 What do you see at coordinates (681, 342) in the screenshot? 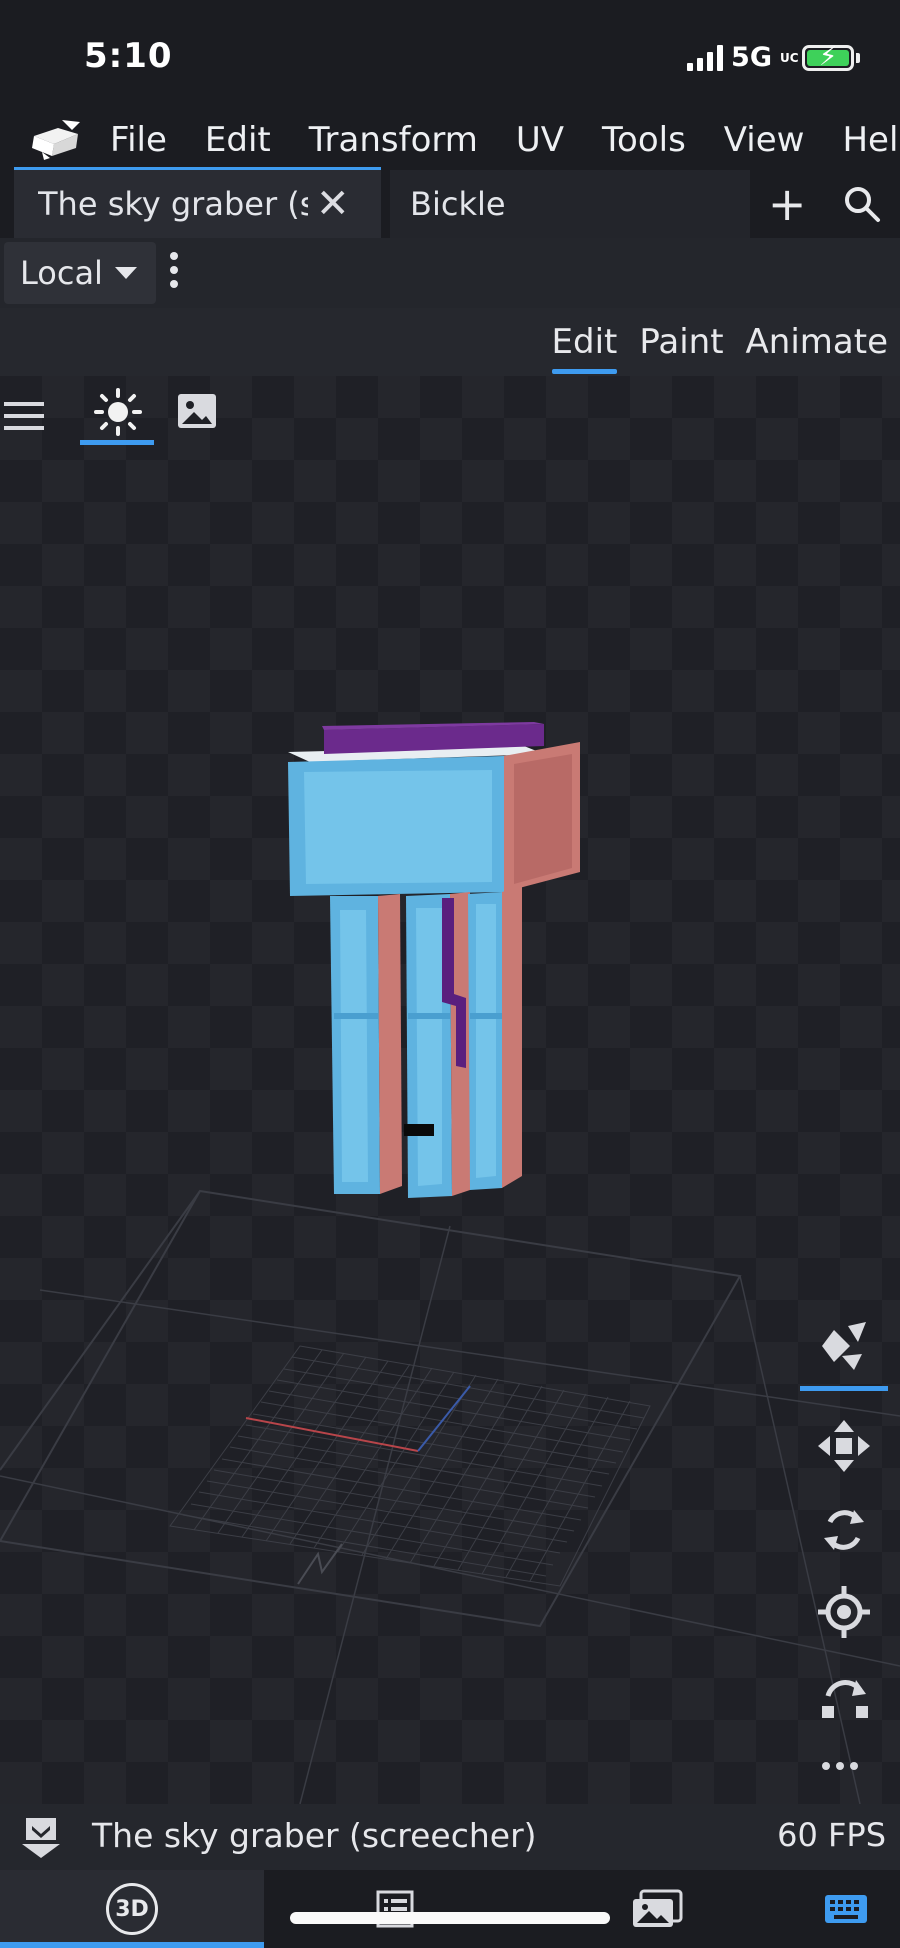
I see `mode-tab-paint: Paint` at bounding box center [681, 342].